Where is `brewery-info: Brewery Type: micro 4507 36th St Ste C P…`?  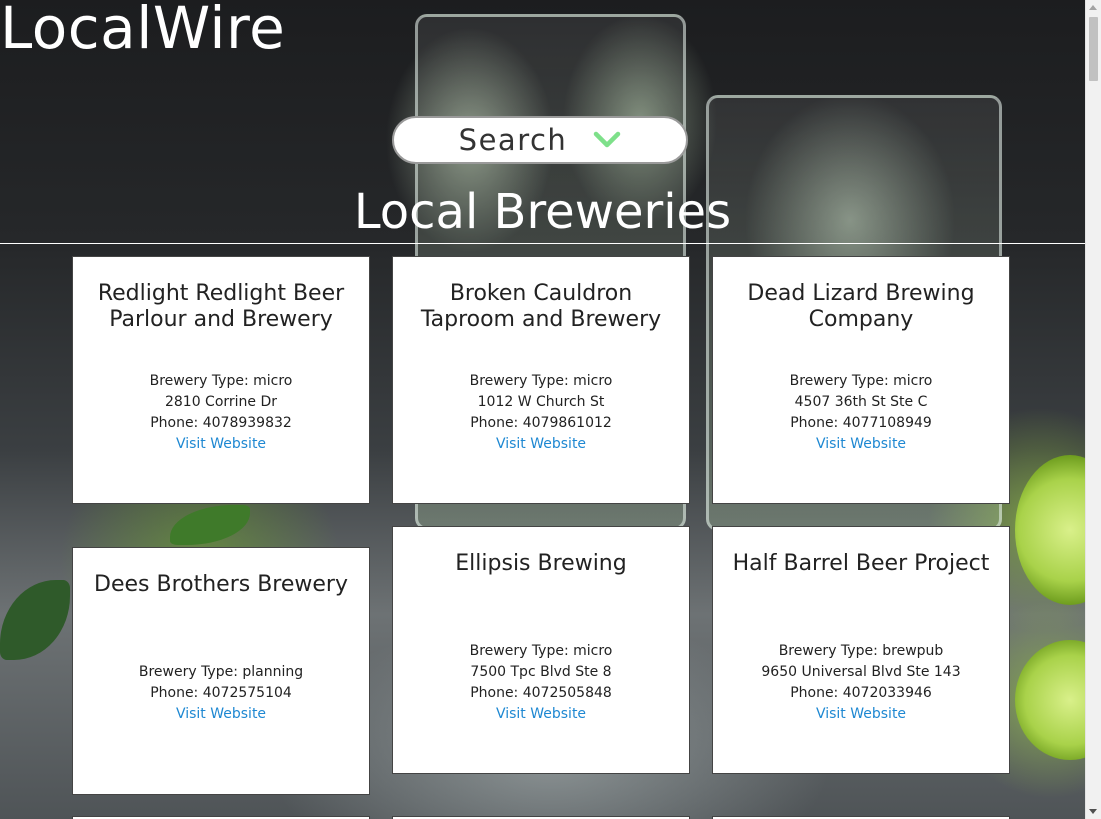
brewery-info: Brewery Type: micro 4507 36th St Ste C P… is located at coordinates (861, 413).